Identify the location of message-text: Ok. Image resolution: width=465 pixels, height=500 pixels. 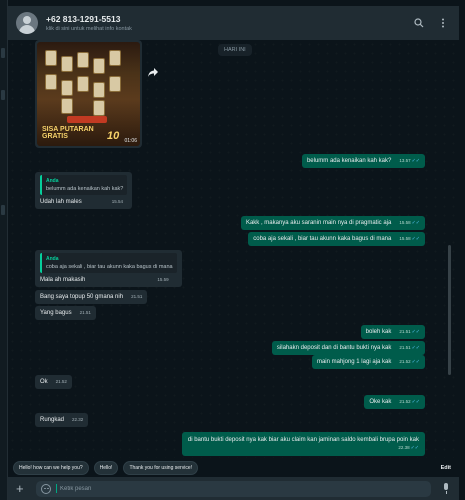
(44, 382).